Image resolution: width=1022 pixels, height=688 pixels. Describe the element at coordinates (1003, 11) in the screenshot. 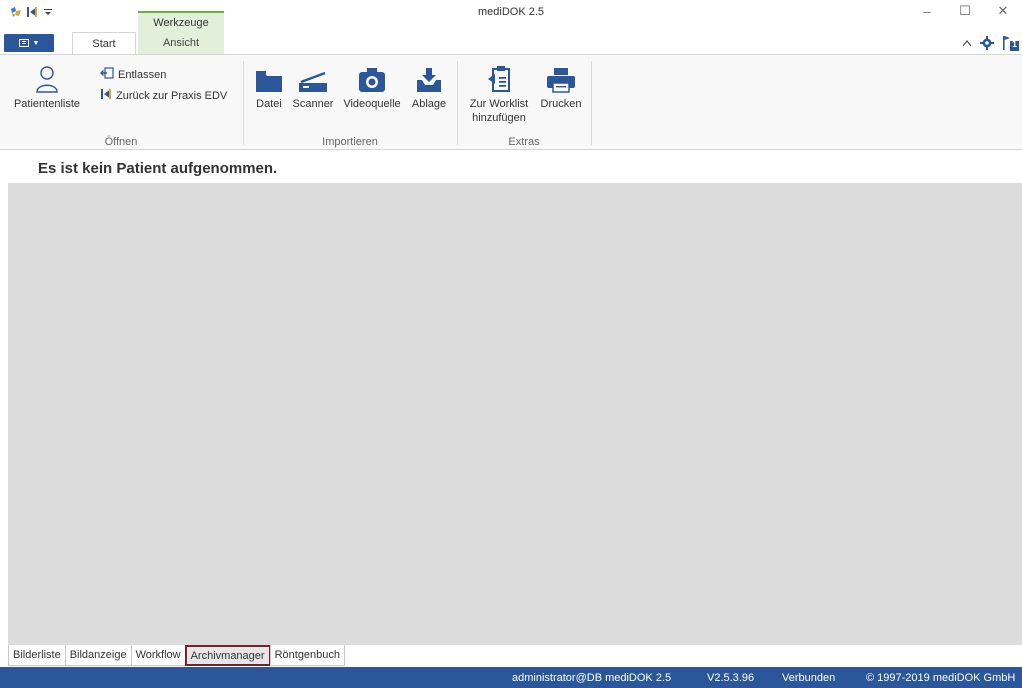

I see `close-button: ✕` at that location.